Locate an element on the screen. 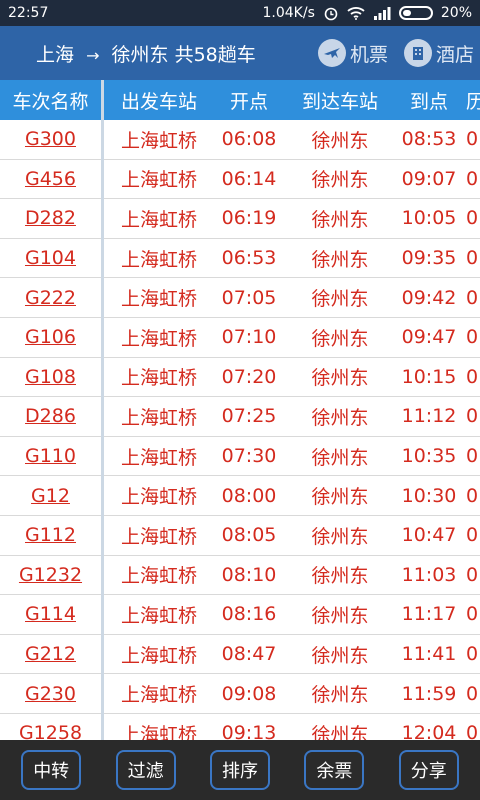  table-row: G108 上海虹桥 07:20 徐州东 10:15 0 is located at coordinates (240, 378).